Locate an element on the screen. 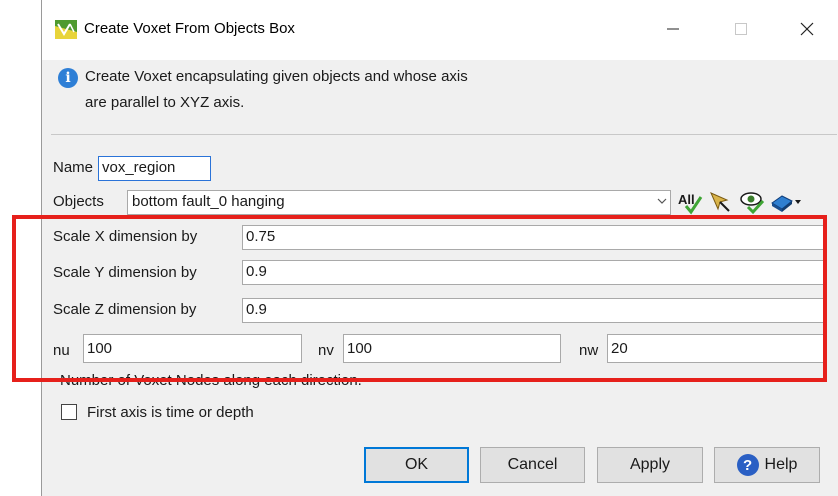 The image size is (838, 496). maximize-icon is located at coordinates (741, 29).